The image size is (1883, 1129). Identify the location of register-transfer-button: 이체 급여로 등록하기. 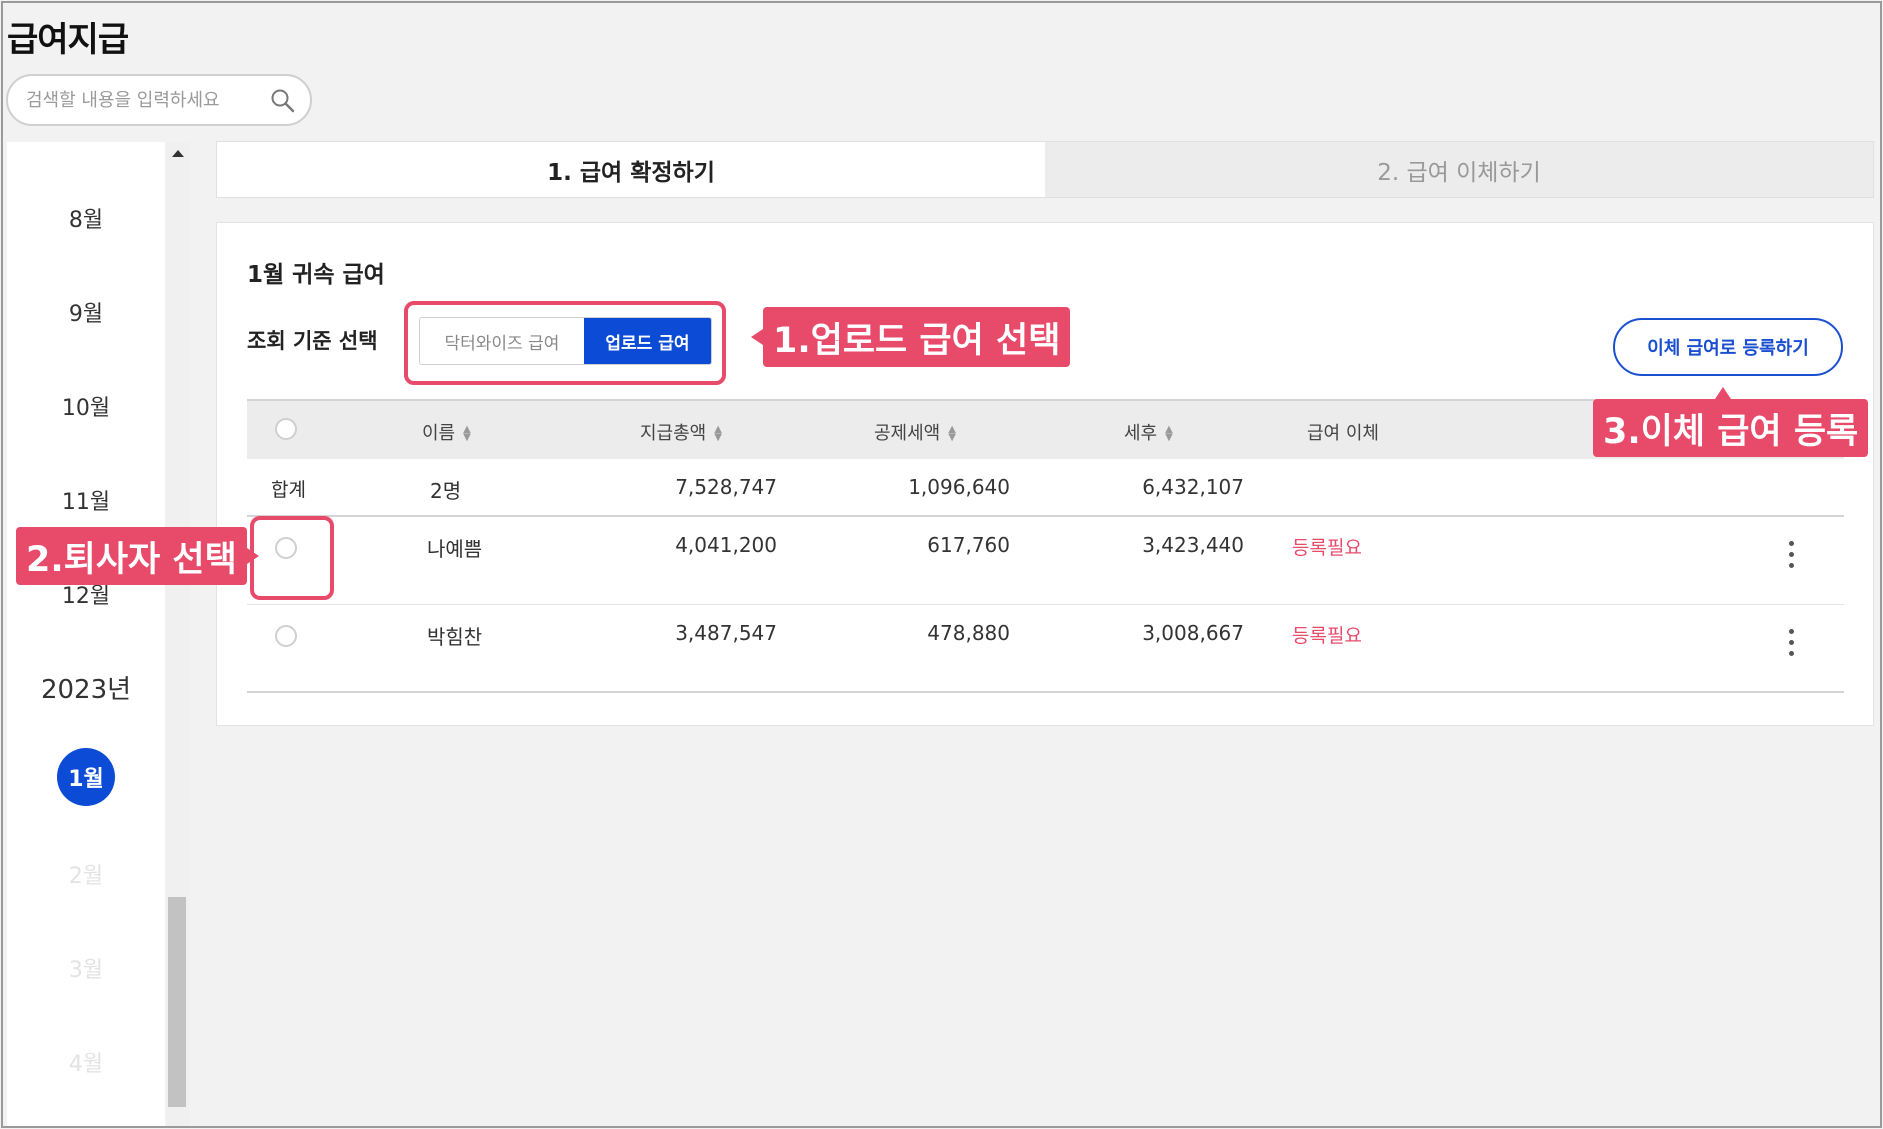
(1728, 347).